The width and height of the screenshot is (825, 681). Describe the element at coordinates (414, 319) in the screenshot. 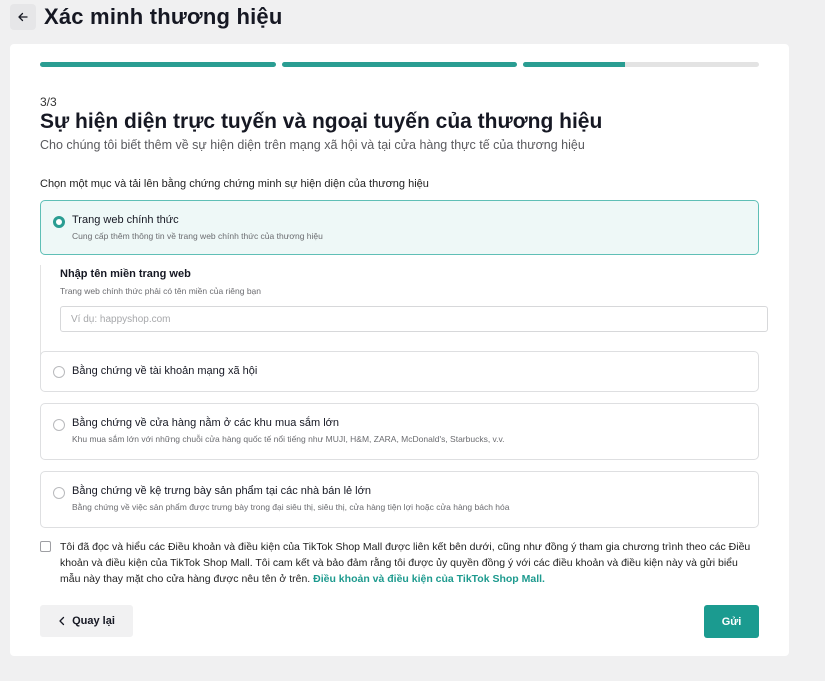

I see `domain-input` at that location.